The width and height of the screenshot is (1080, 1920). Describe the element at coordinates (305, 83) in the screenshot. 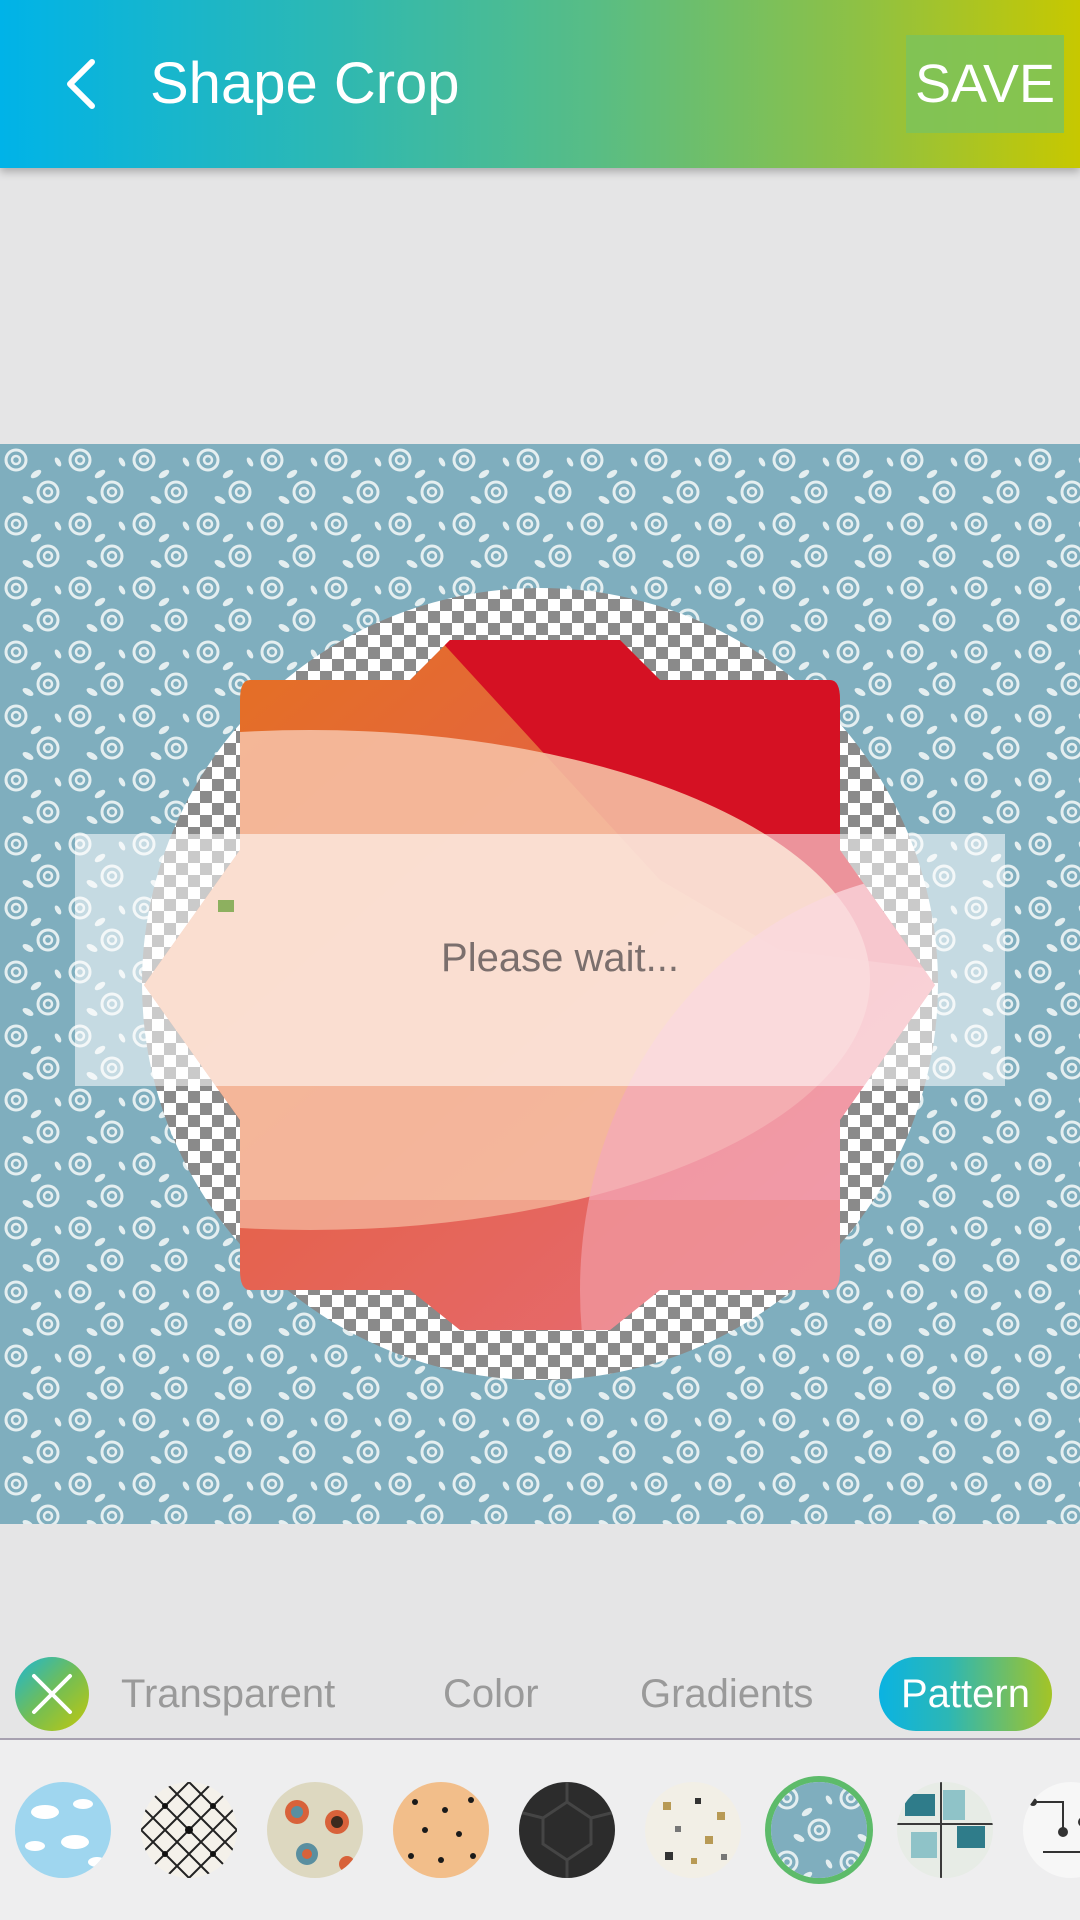

I see `page-title: Shape Crop` at that location.